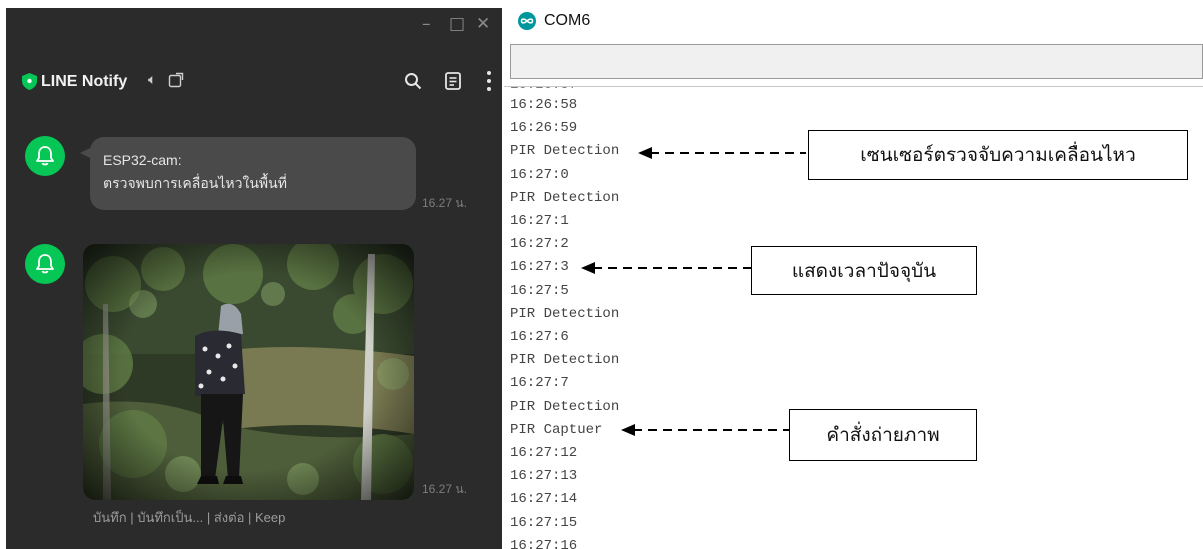 The height and width of the screenshot is (549, 1203). I want to click on callout-capture-command: คำสั่งถ่ายภาพ, so click(883, 435).